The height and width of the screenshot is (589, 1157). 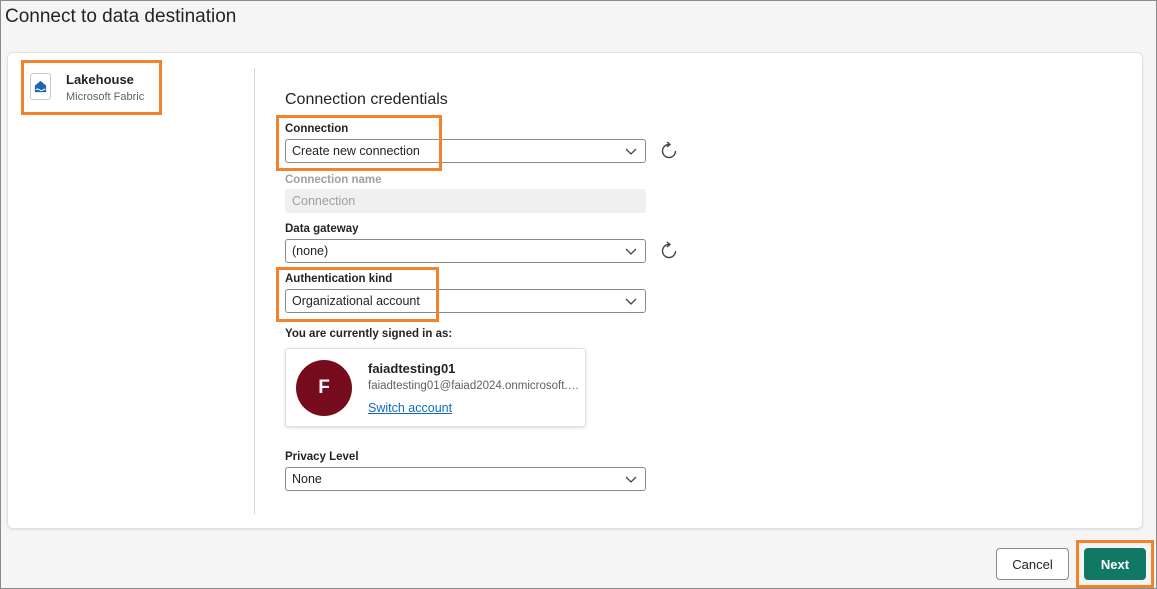 What do you see at coordinates (91, 87) in the screenshot?
I see `destination-item-lakehouse` at bounding box center [91, 87].